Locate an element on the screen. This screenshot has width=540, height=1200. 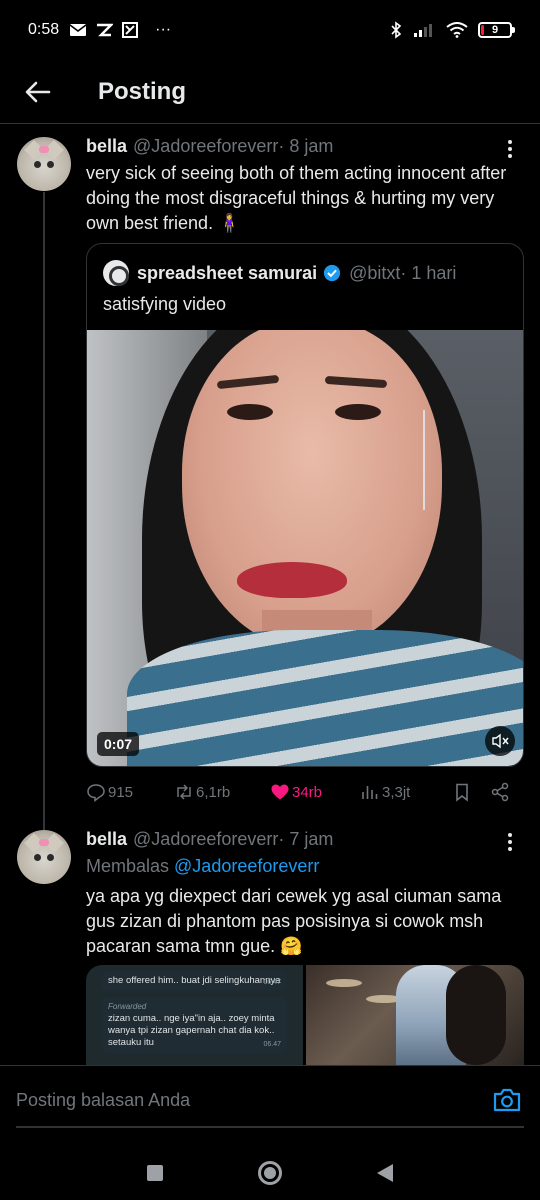
reply-button: 915 is located at coordinates (130, 792).